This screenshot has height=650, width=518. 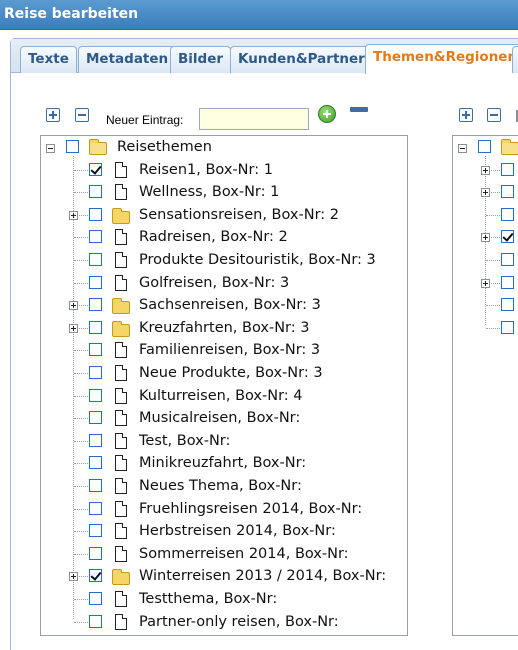 I want to click on tree-item-label: Kulturreisen, Box-Nr: 4, so click(x=221, y=396).